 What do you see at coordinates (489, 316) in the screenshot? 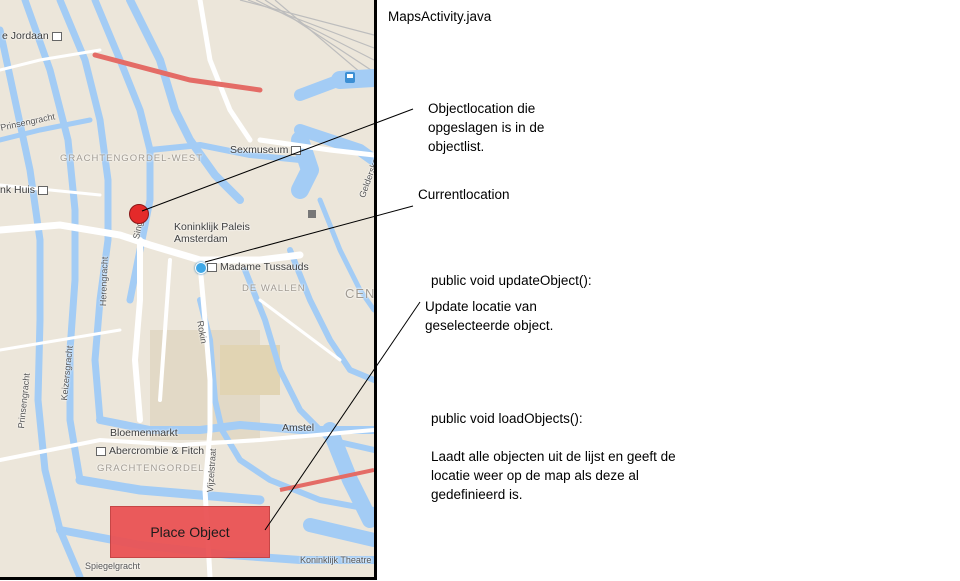
I see `annotation-update-description: Update locatie van geselecteerde object.` at bounding box center [489, 316].